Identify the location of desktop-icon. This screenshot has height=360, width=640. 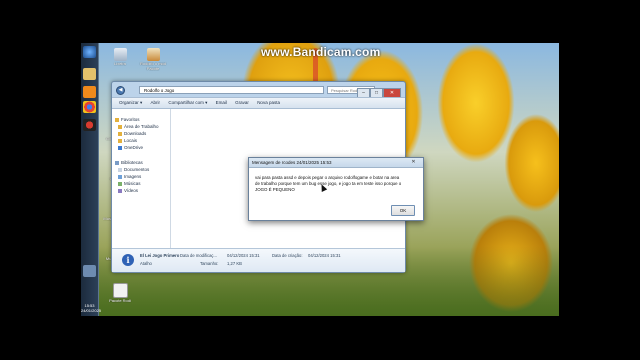
(120, 126).